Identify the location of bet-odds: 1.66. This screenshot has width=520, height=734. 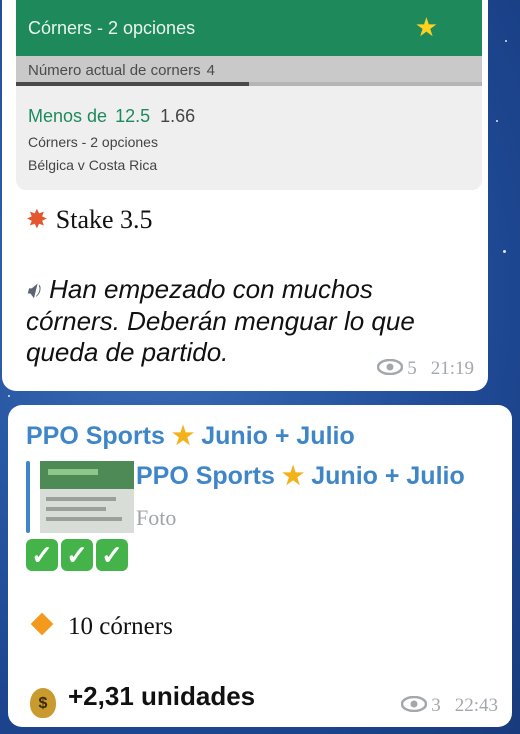
(178, 116).